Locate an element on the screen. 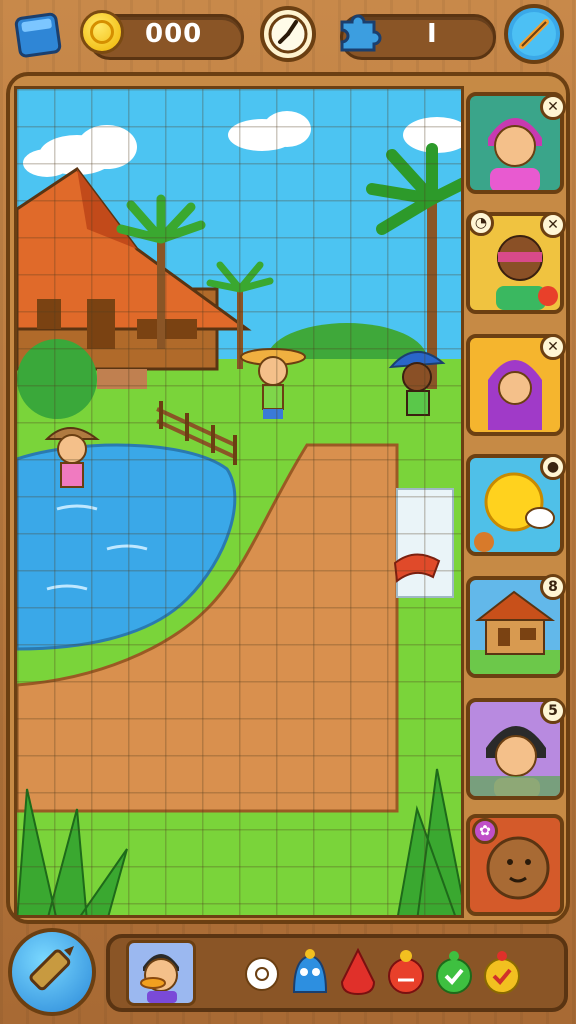 This screenshot has height=1024, width=576. white-flower-item is located at coordinates (262, 971).